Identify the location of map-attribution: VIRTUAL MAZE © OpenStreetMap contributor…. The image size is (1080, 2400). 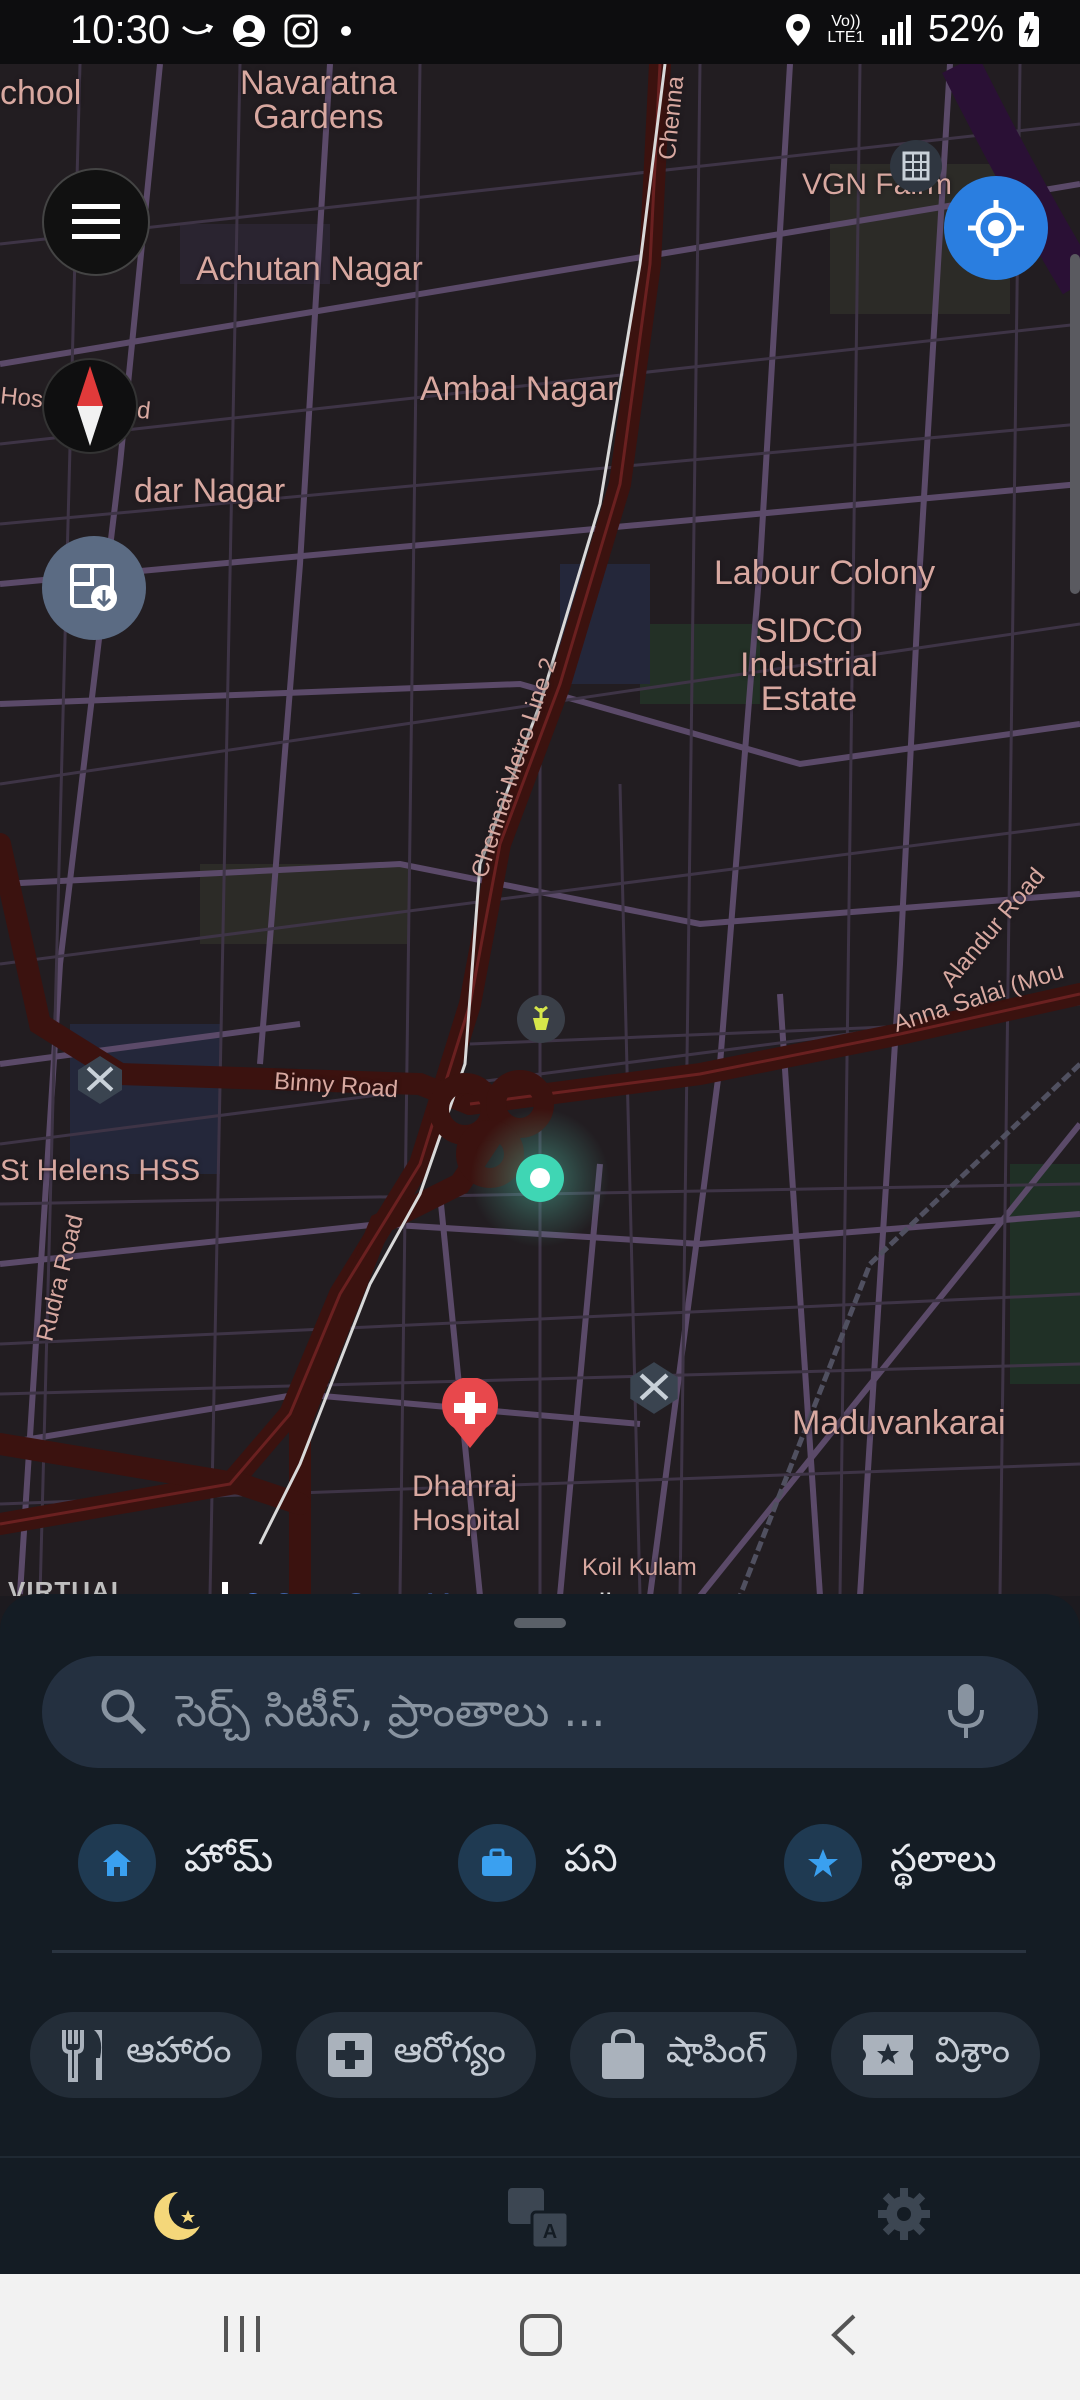
(540, 1585).